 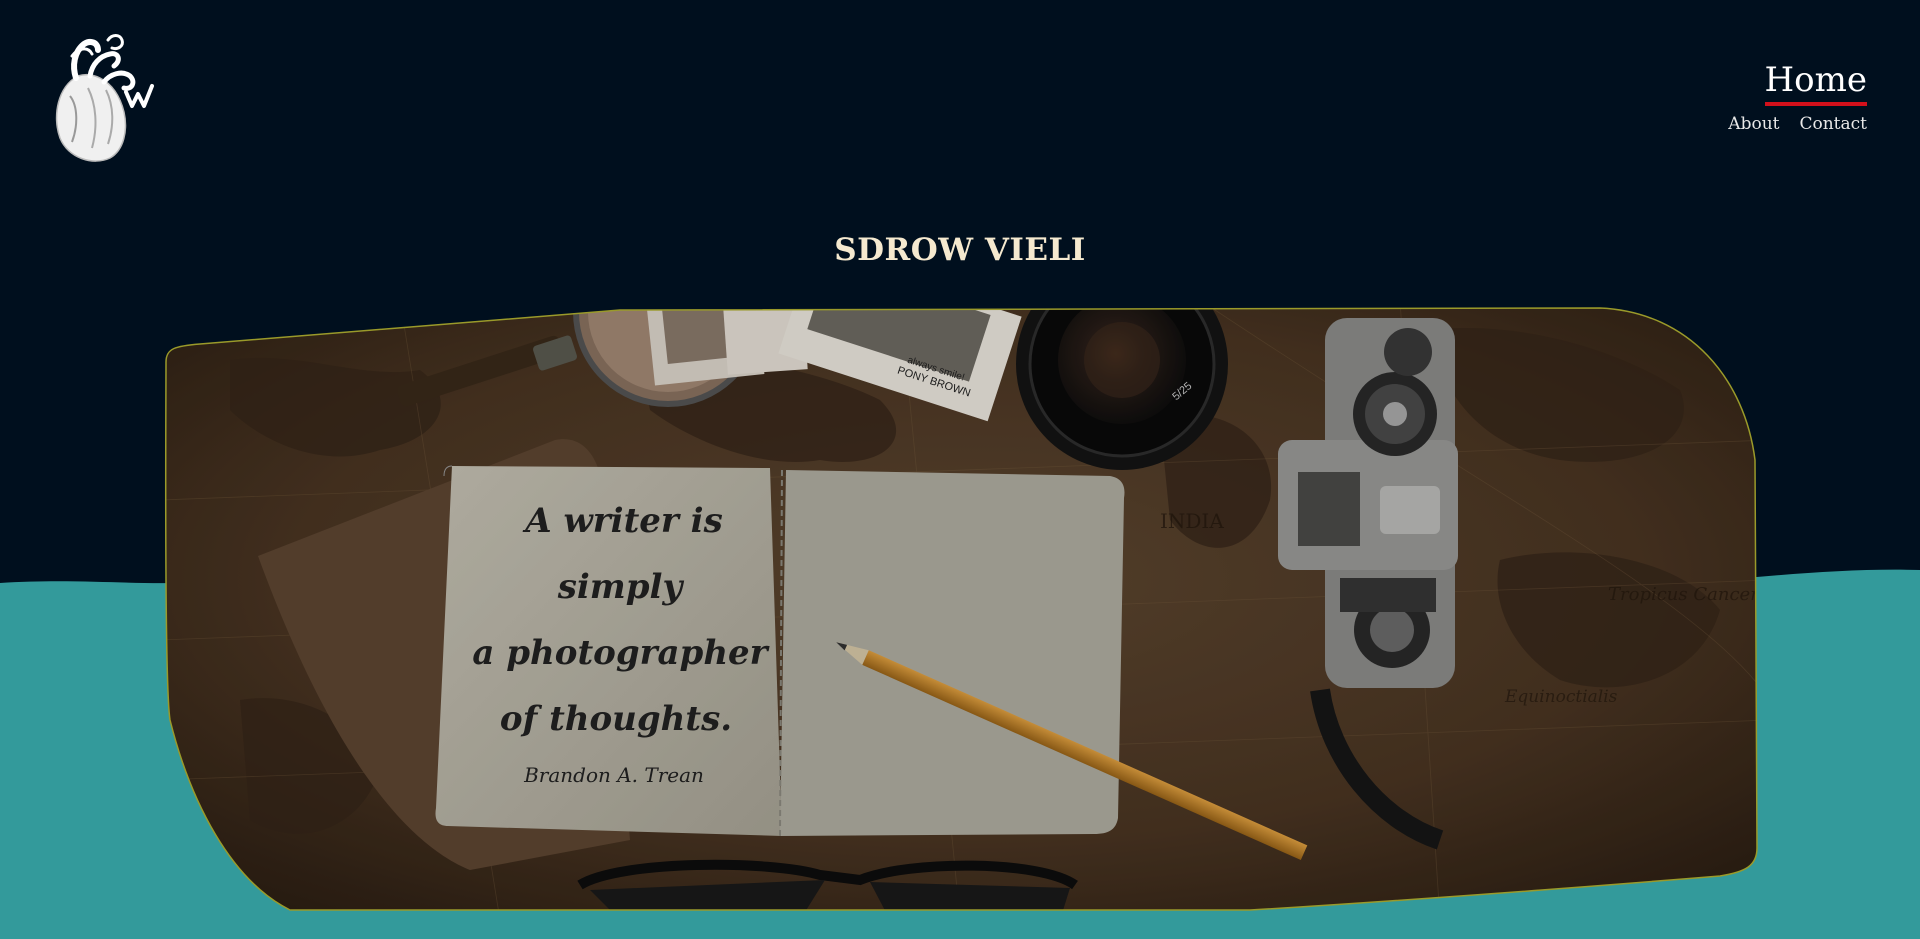 I want to click on main-nav: Home About Contact, so click(x=1797, y=97).